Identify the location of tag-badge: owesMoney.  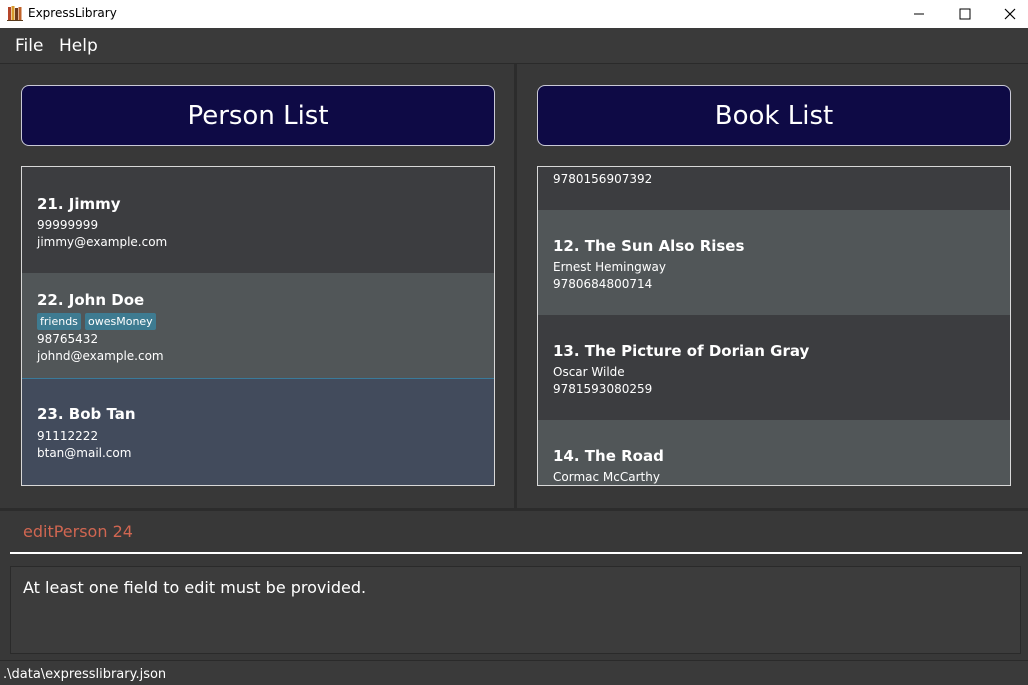
(120, 321).